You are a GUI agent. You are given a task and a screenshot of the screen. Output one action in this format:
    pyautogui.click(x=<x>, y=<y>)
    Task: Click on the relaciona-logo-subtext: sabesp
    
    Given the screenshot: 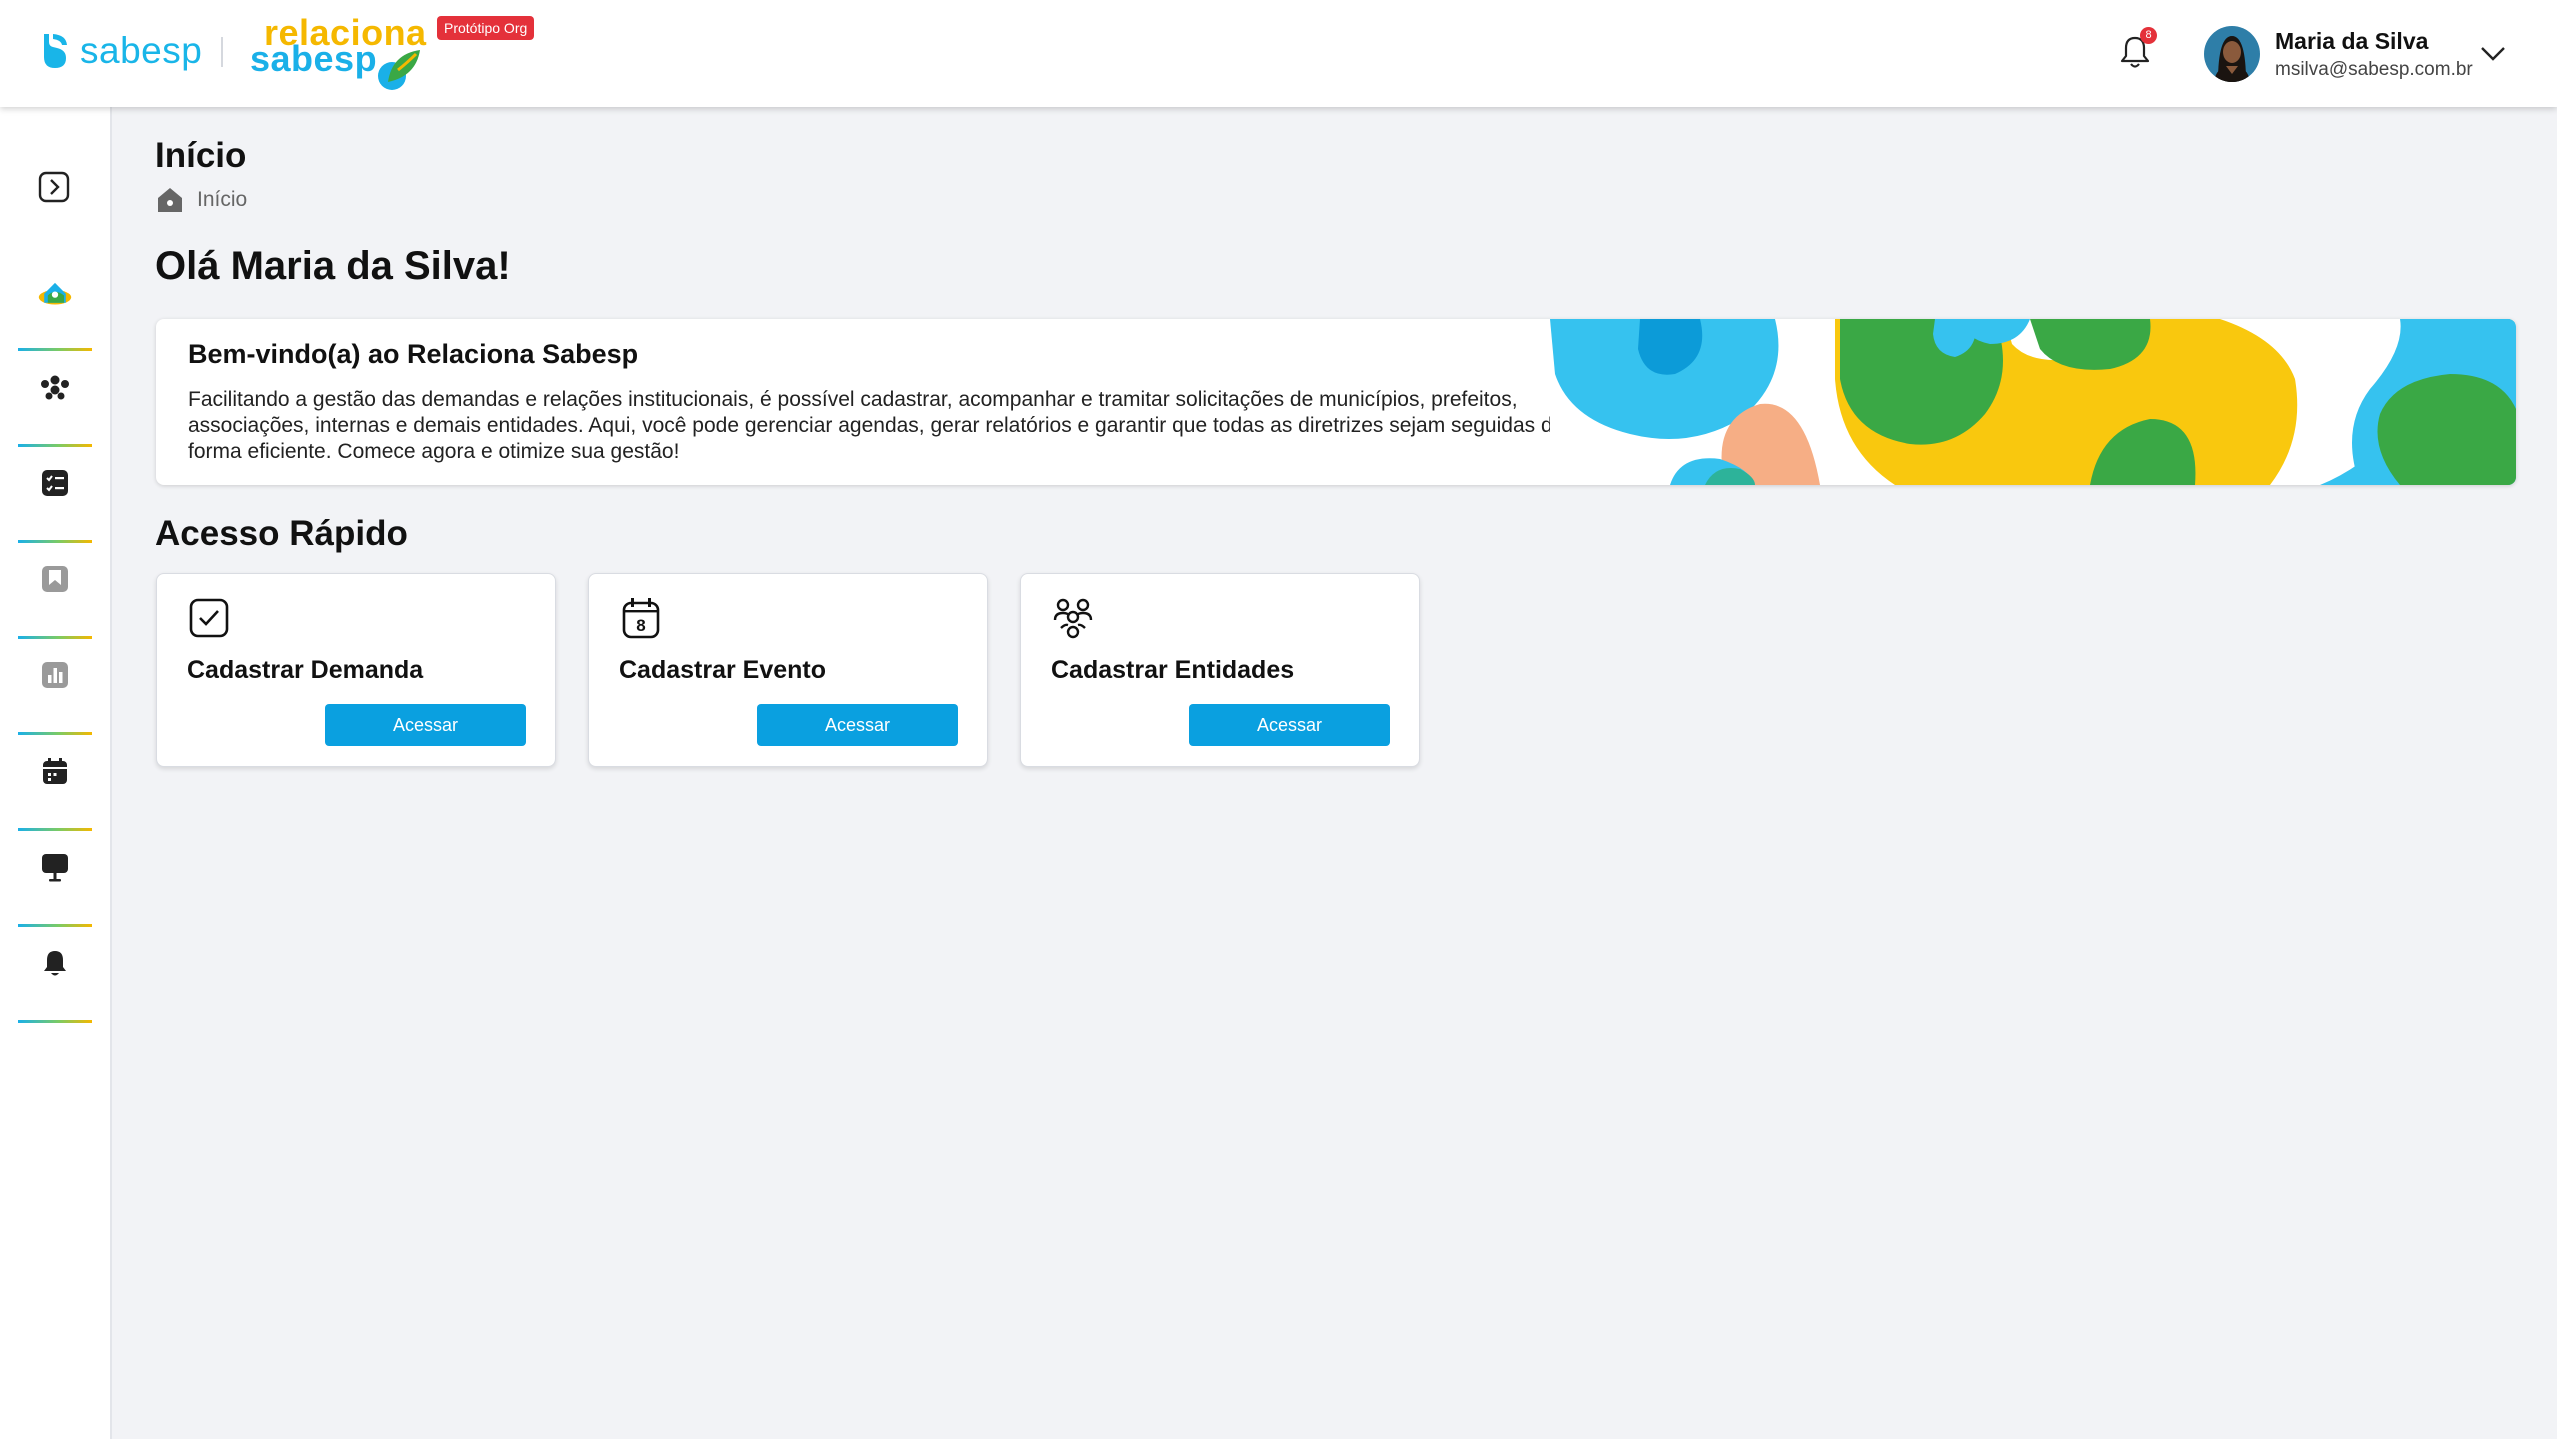 What is the action you would take?
    pyautogui.click(x=314, y=58)
    